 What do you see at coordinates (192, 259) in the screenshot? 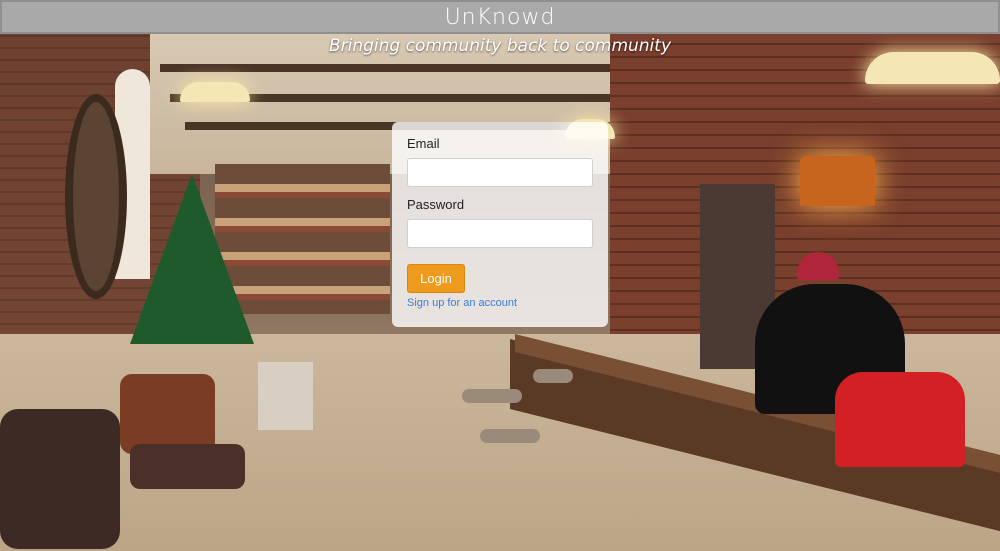
I see `christmas-tree` at bounding box center [192, 259].